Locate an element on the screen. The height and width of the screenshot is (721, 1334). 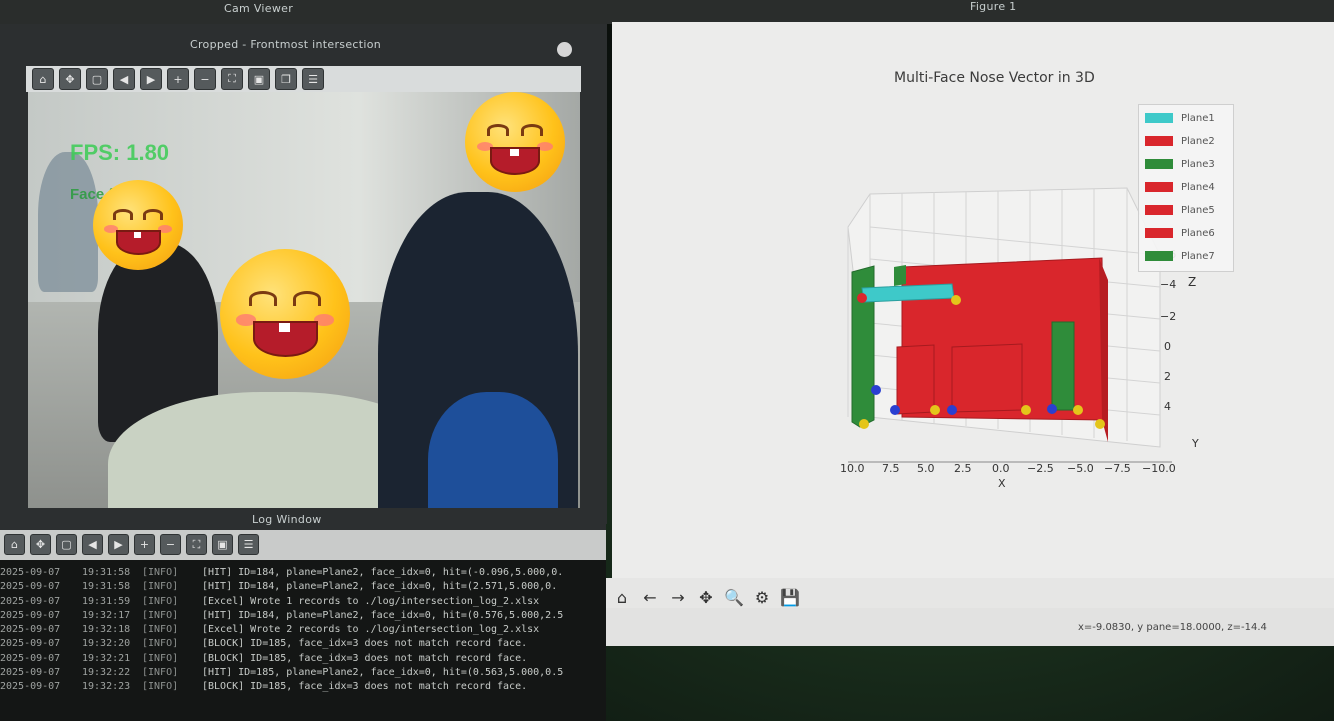
plane4-surface is located at coordinates (915, 379).